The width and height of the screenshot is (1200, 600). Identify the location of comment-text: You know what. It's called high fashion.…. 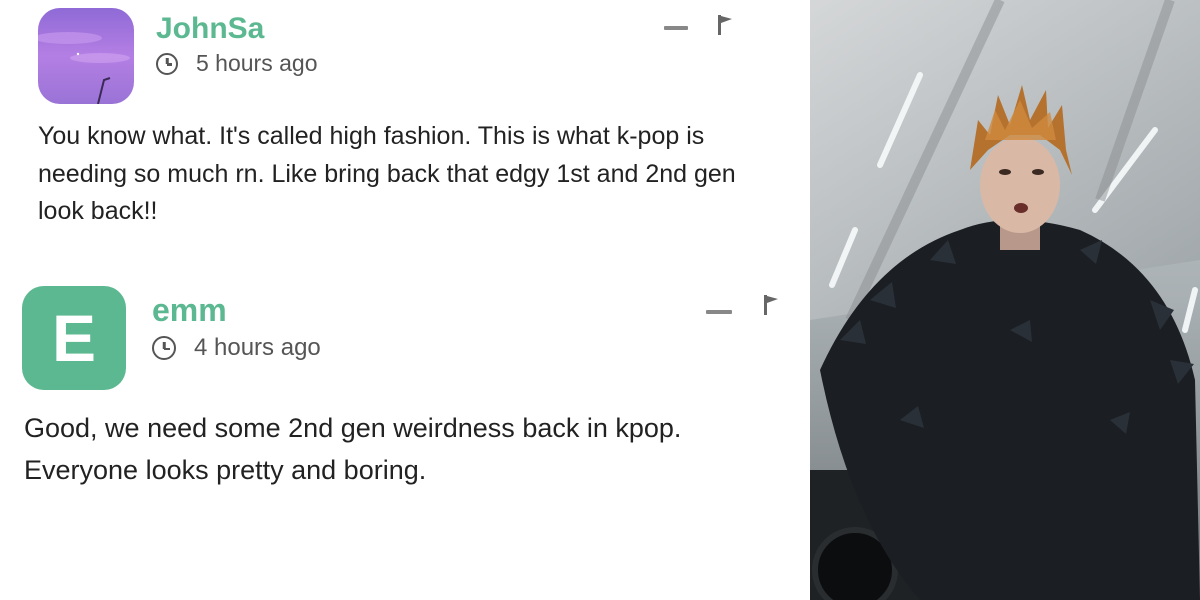
(387, 173).